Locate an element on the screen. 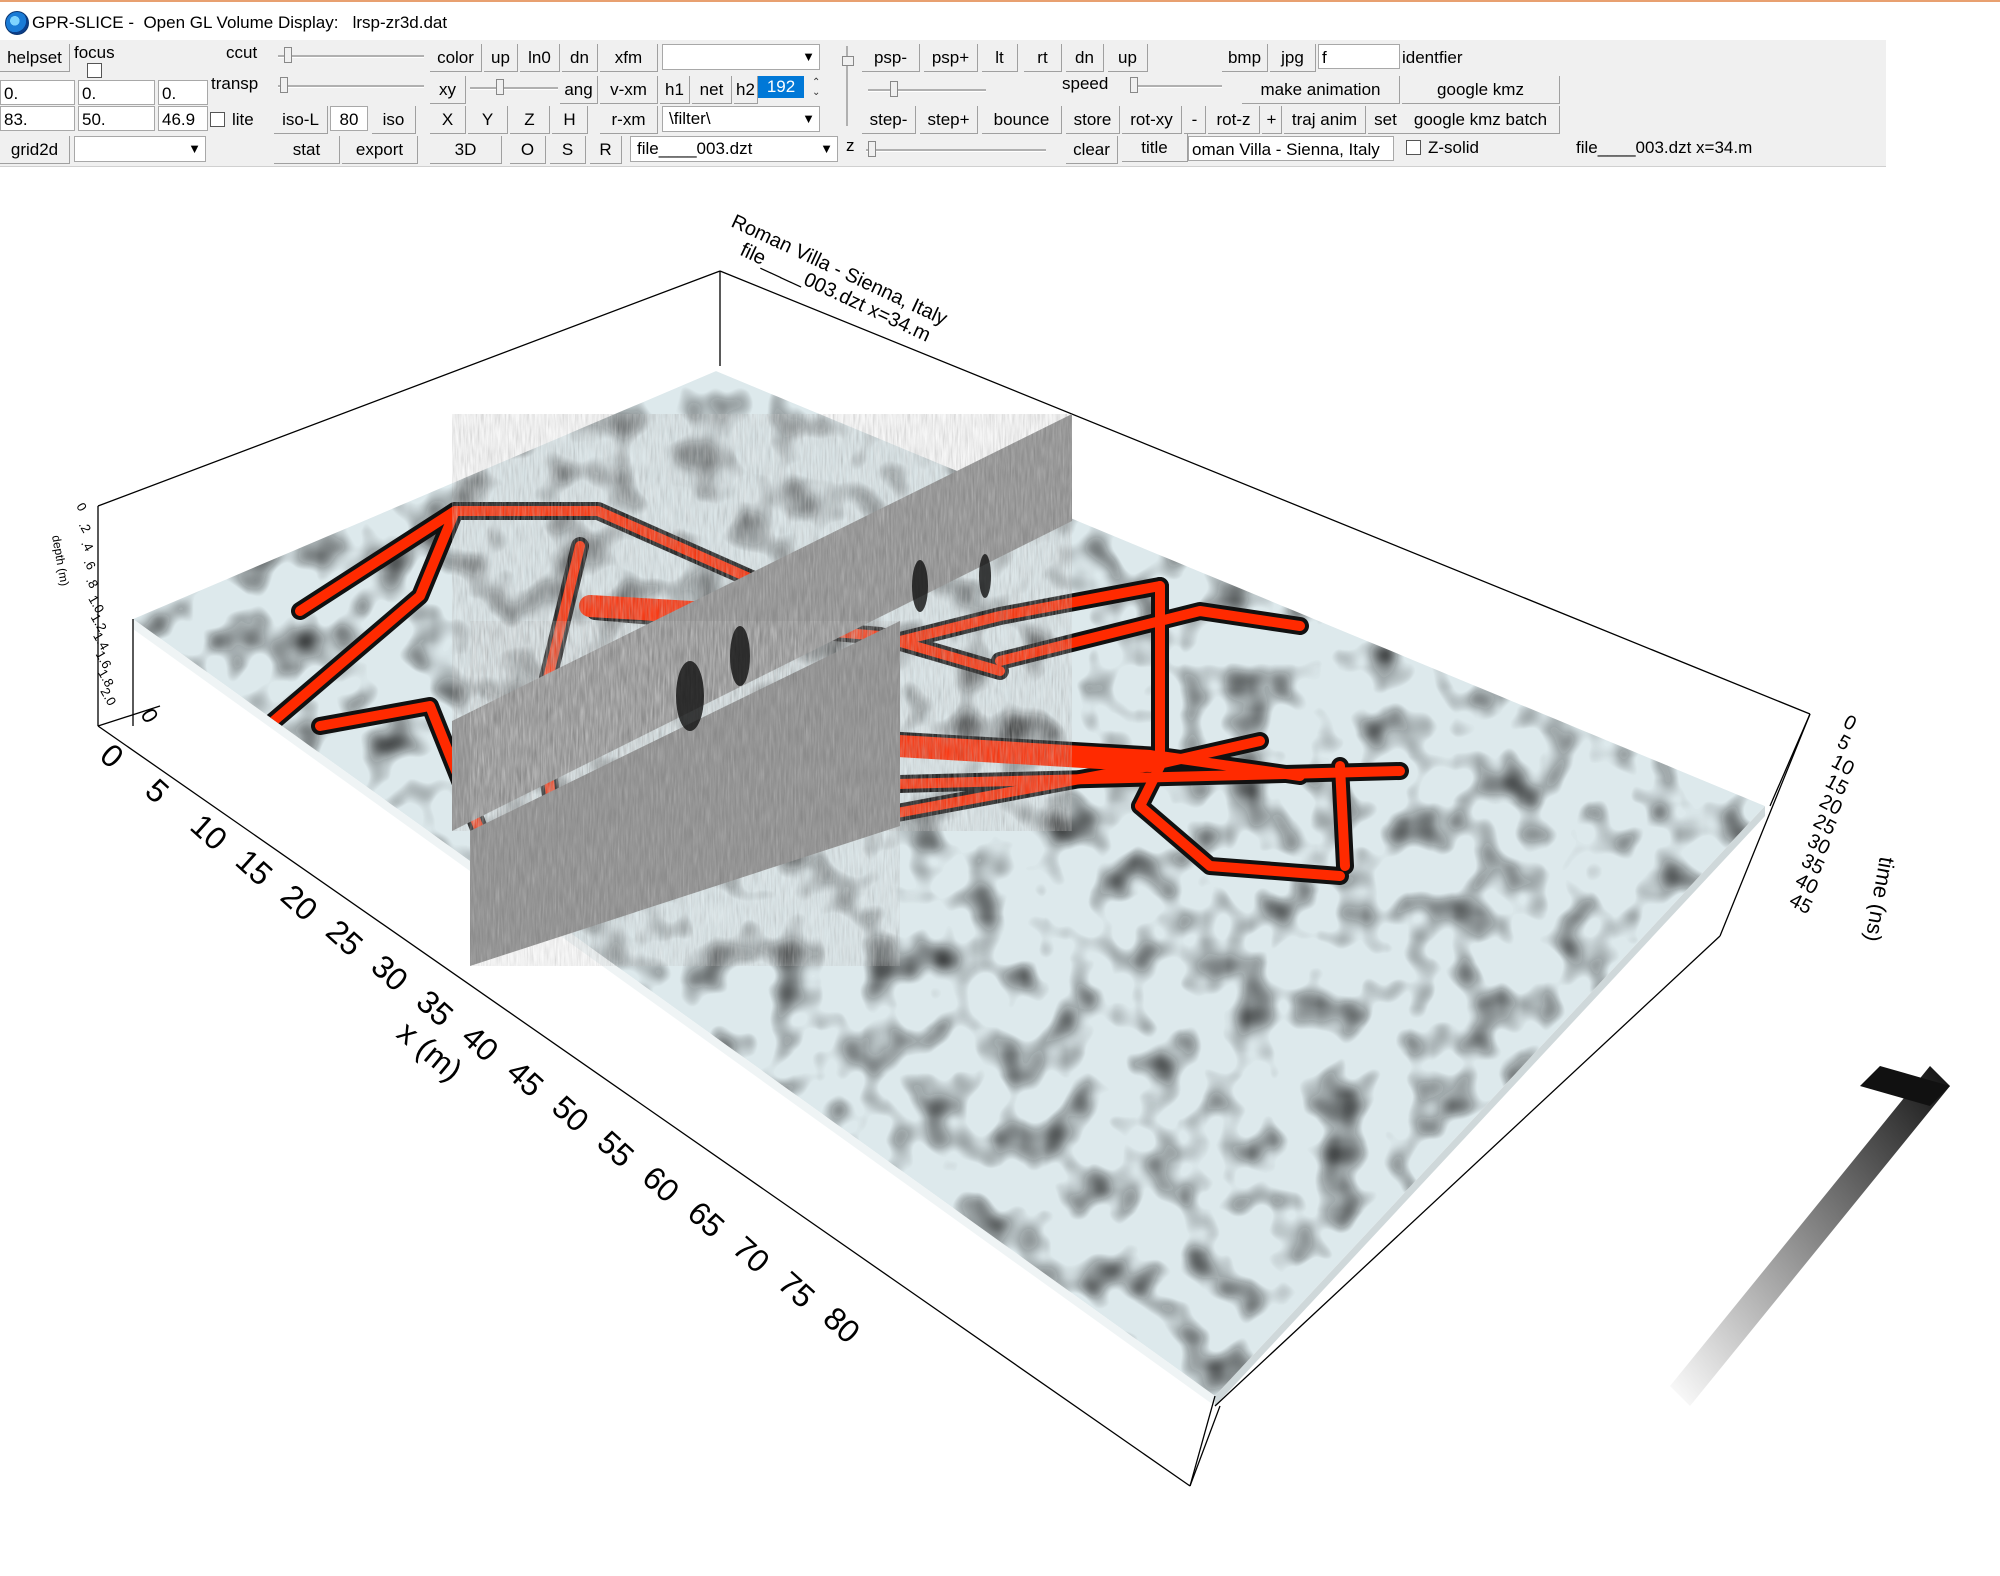 Image resolution: width=2000 pixels, height=1576 pixels. iso-level-field: 80 is located at coordinates (349, 118).